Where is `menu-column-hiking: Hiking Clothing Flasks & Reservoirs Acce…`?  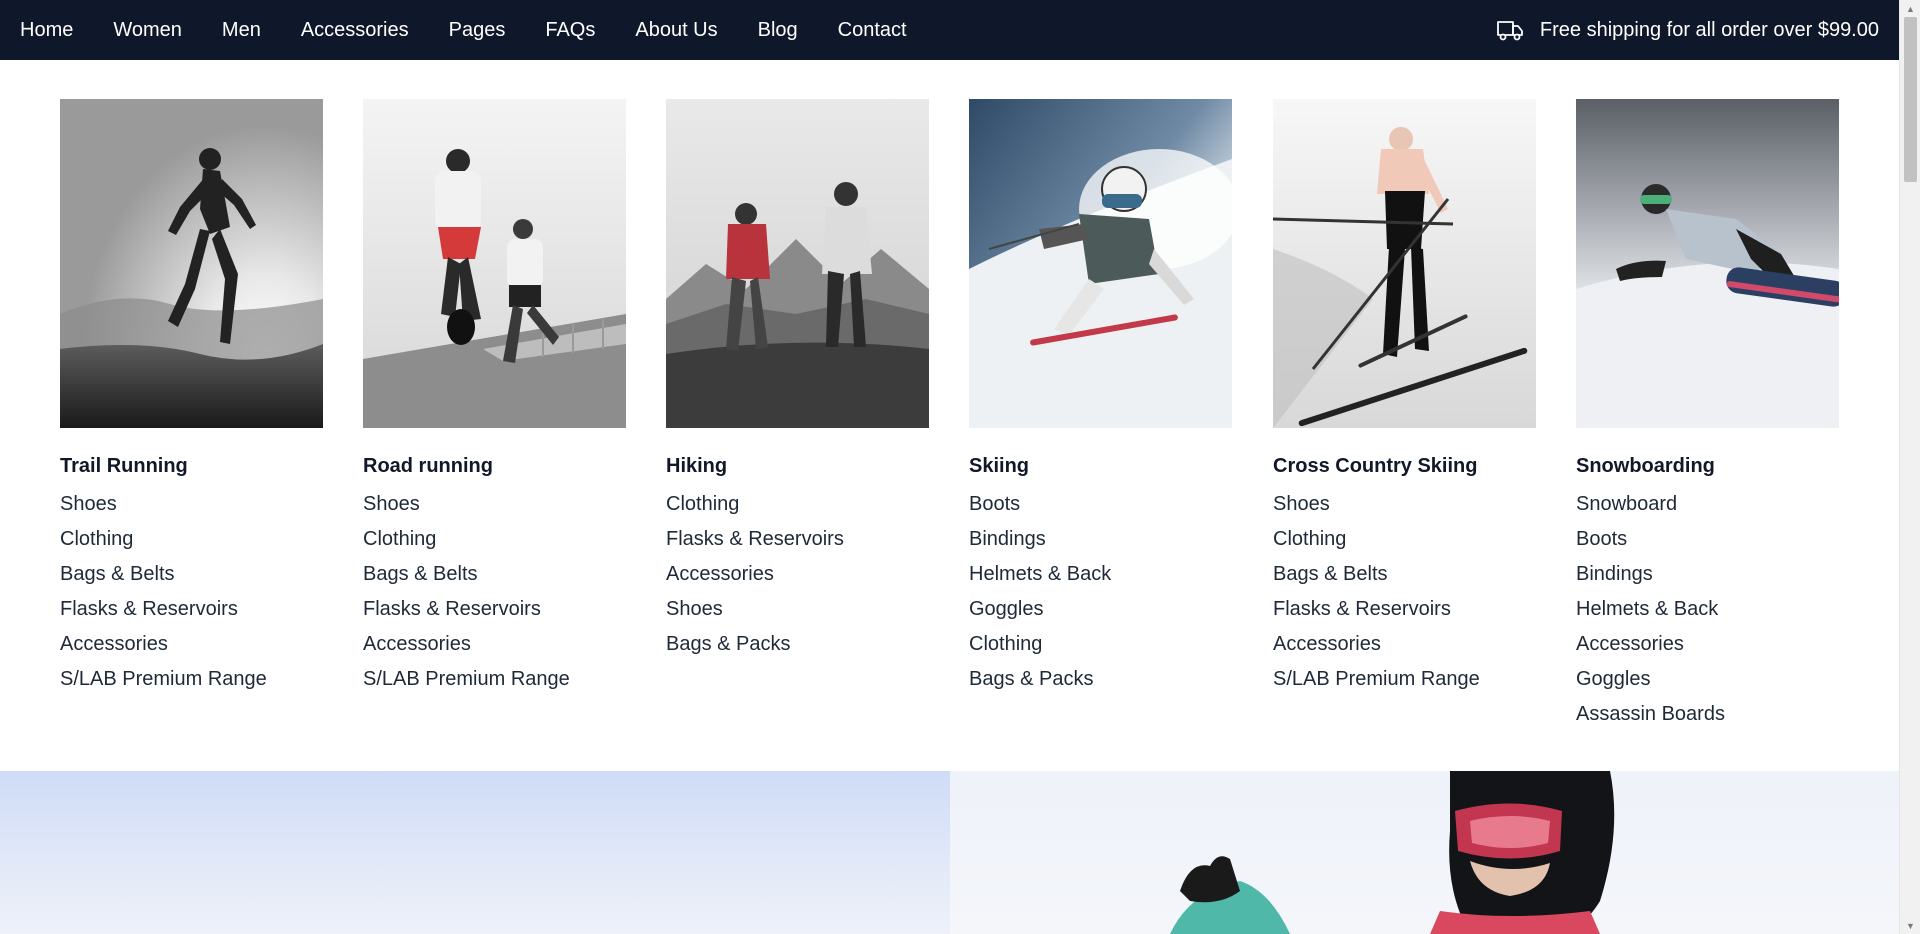
menu-column-hiking: Hiking Clothing Flasks & Reservoirs Acce… is located at coordinates (797, 380).